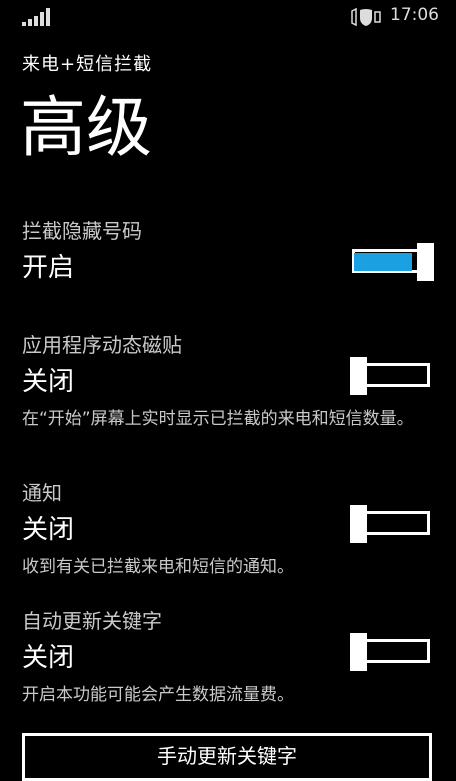 The width and height of the screenshot is (456, 781). What do you see at coordinates (82, 231) in the screenshot?
I see `setting-label: 拦截隐藏号码` at bounding box center [82, 231].